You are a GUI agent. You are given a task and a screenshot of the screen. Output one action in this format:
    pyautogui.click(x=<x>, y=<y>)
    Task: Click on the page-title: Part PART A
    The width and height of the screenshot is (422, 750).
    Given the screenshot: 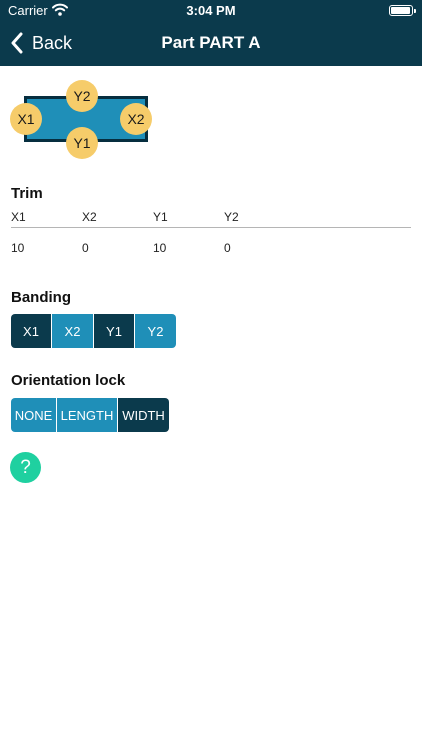 What is the action you would take?
    pyautogui.click(x=211, y=42)
    